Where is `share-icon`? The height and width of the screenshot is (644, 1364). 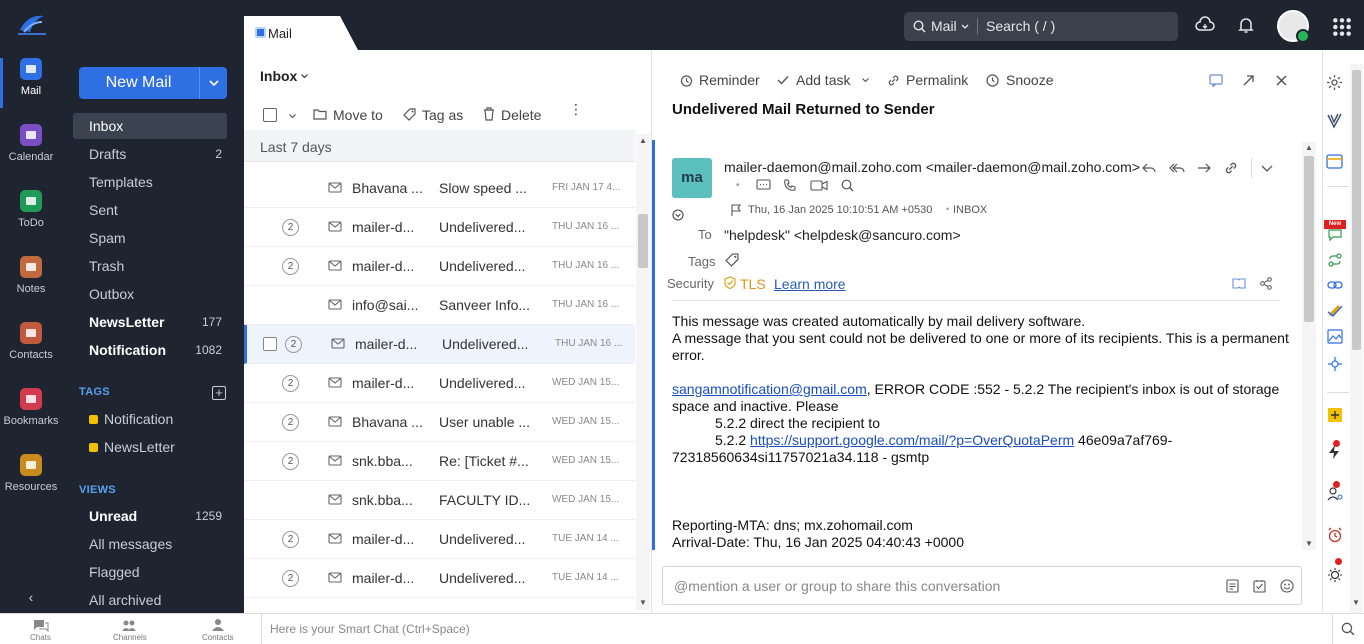
share-icon is located at coordinates (1266, 283).